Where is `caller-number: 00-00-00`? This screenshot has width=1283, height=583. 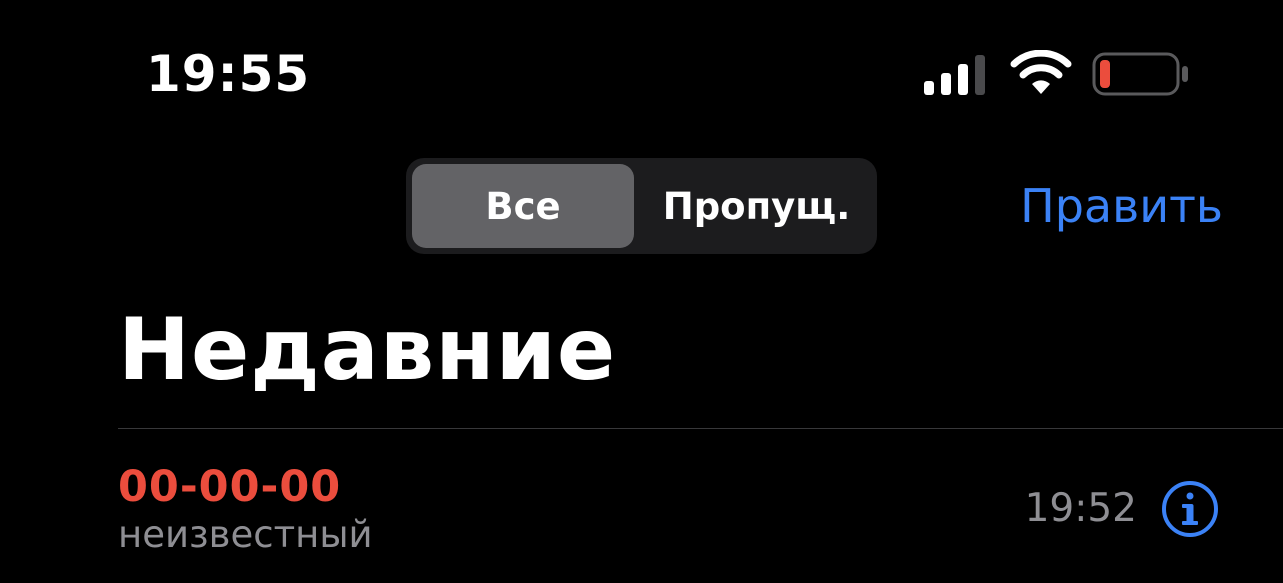
caller-number: 00-00-00 is located at coordinates (230, 487).